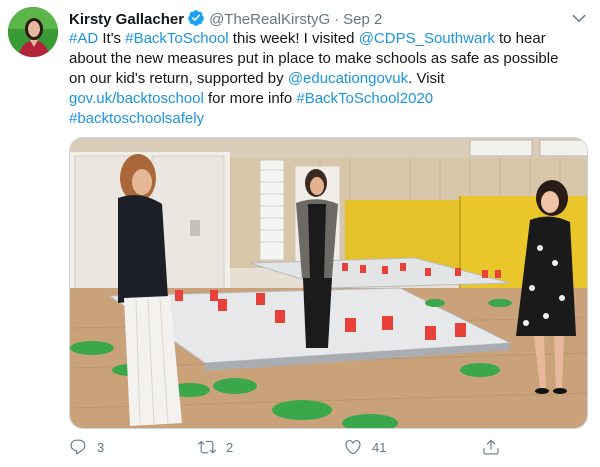  Describe the element at coordinates (348, 78) in the screenshot. I see `mention-link: @educationgovuk` at that location.